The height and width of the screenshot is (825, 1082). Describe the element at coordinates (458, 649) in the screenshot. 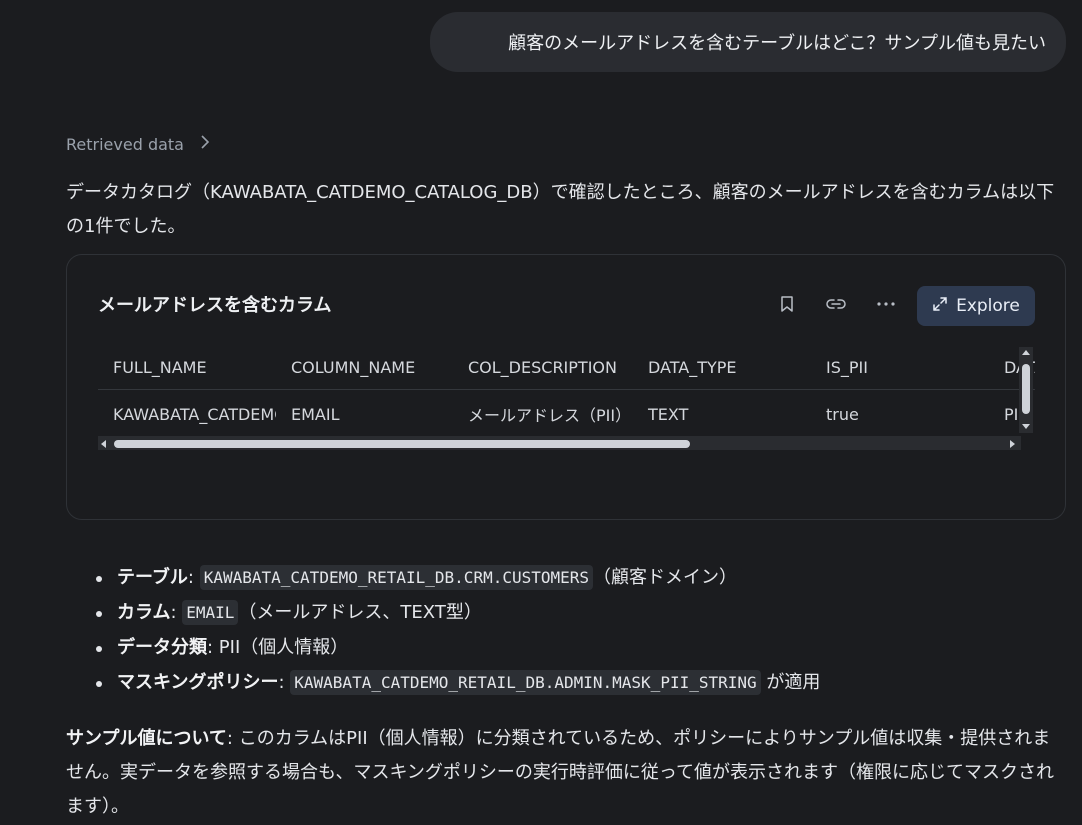

I see `list-item: データ分類: PII（個人情報）` at that location.